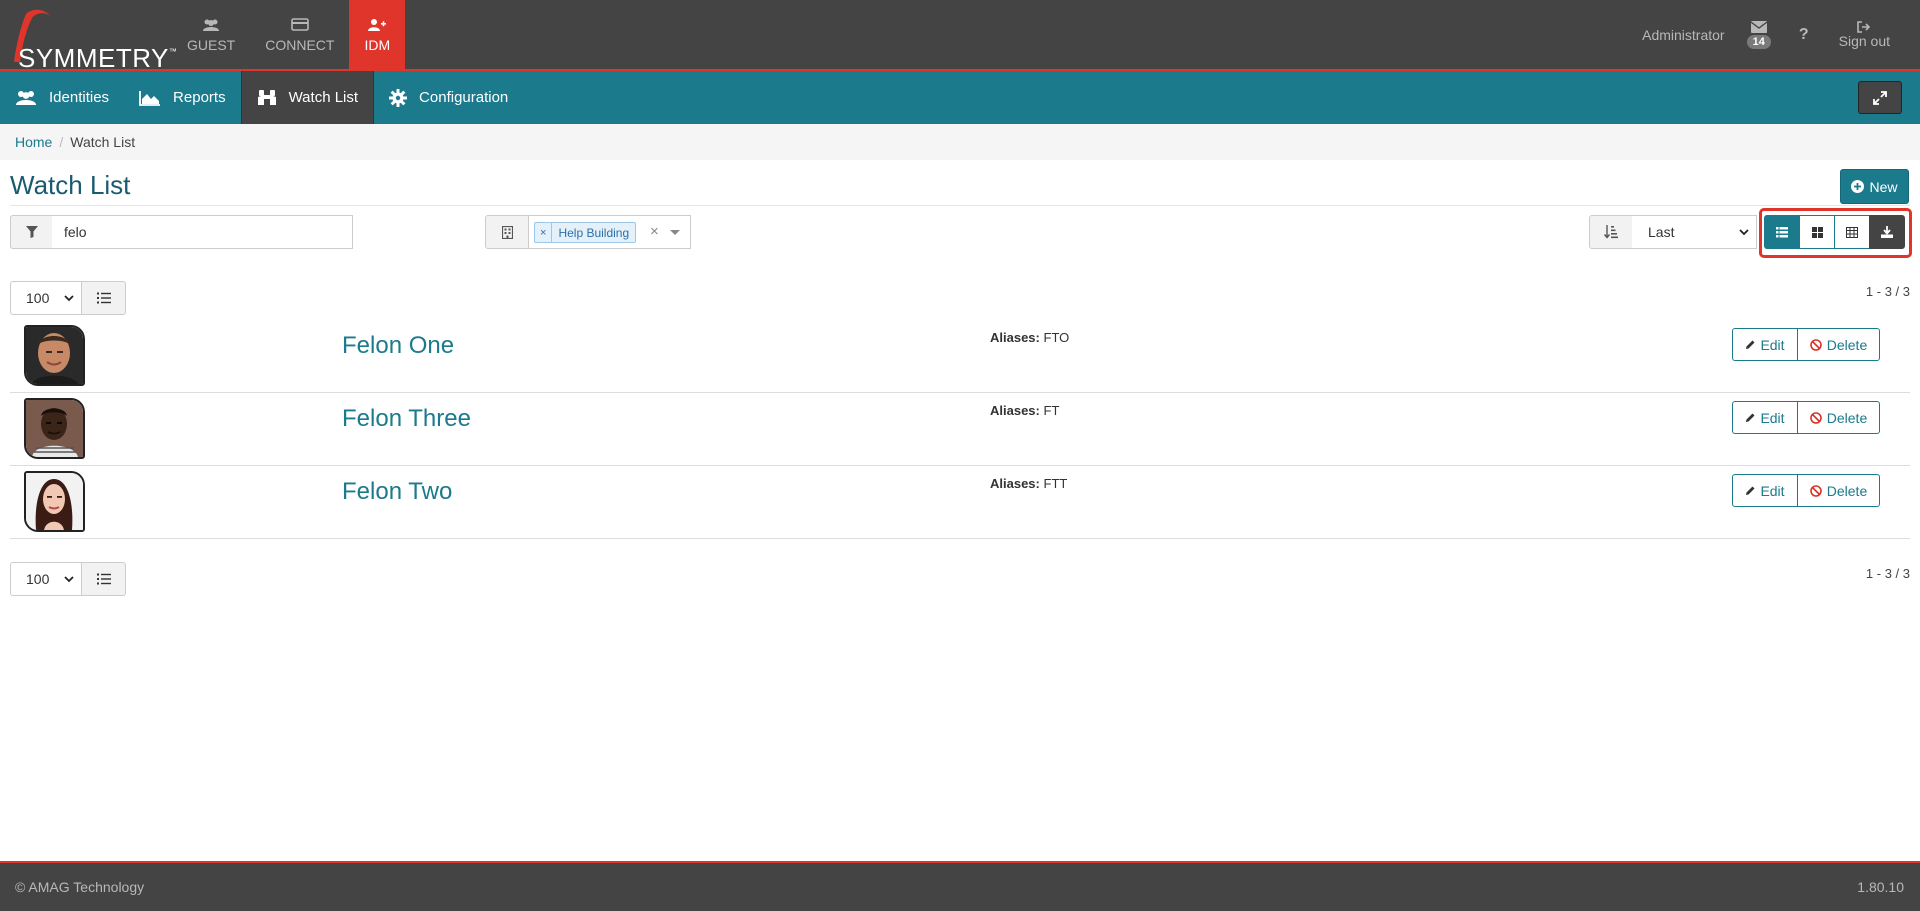 The height and width of the screenshot is (911, 1920). What do you see at coordinates (1683, 35) in the screenshot?
I see `user-name: Administrator` at bounding box center [1683, 35].